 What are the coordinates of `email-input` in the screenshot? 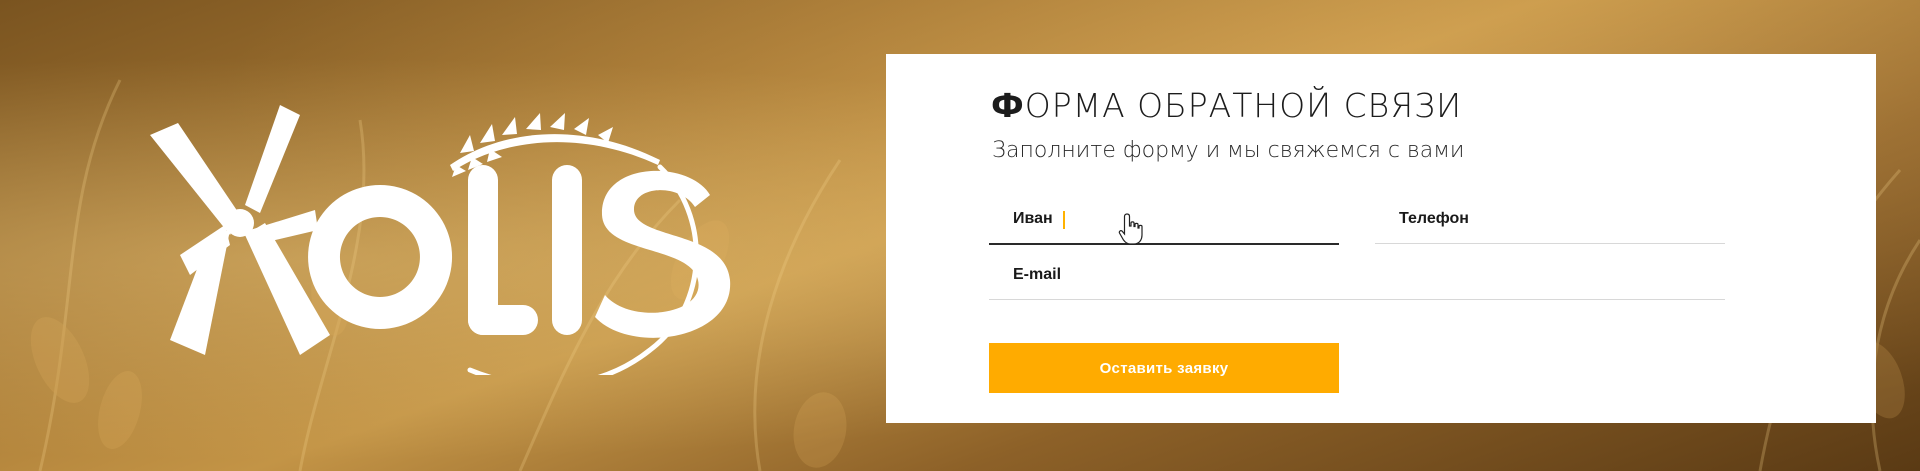 It's located at (1357, 274).